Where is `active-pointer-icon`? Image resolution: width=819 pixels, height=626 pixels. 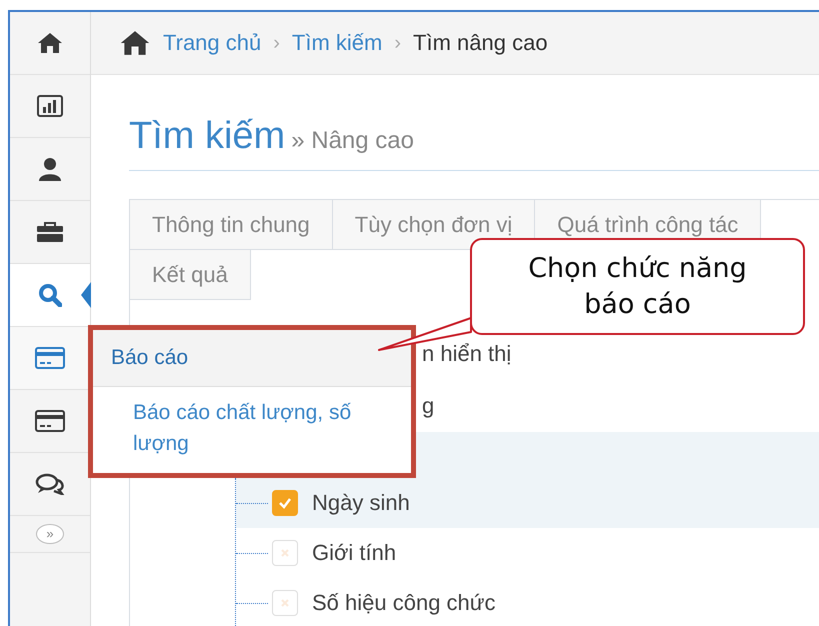
active-pointer-icon is located at coordinates (86, 295).